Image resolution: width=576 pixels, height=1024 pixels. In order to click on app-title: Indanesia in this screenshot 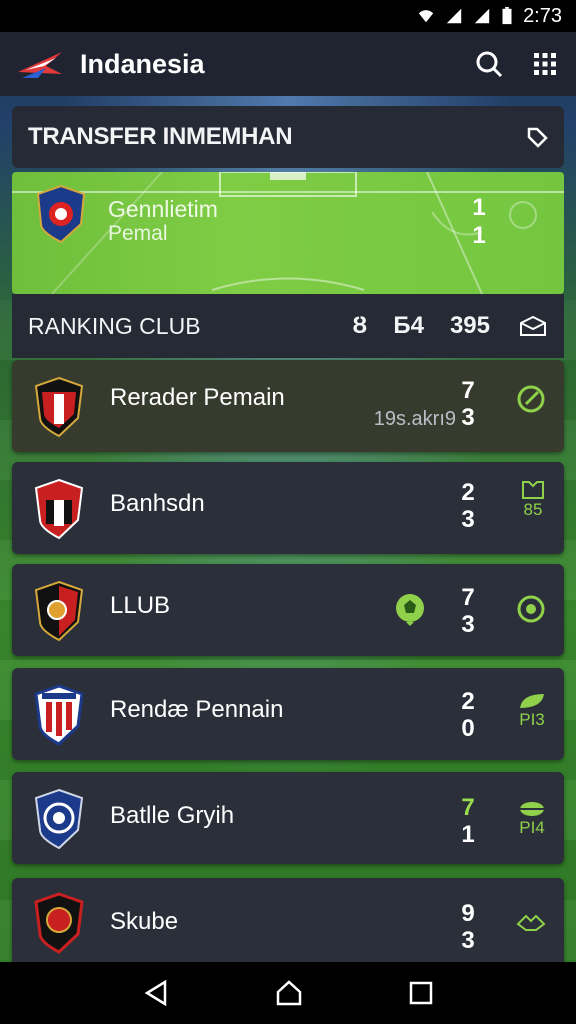, I will do `click(142, 63)`.